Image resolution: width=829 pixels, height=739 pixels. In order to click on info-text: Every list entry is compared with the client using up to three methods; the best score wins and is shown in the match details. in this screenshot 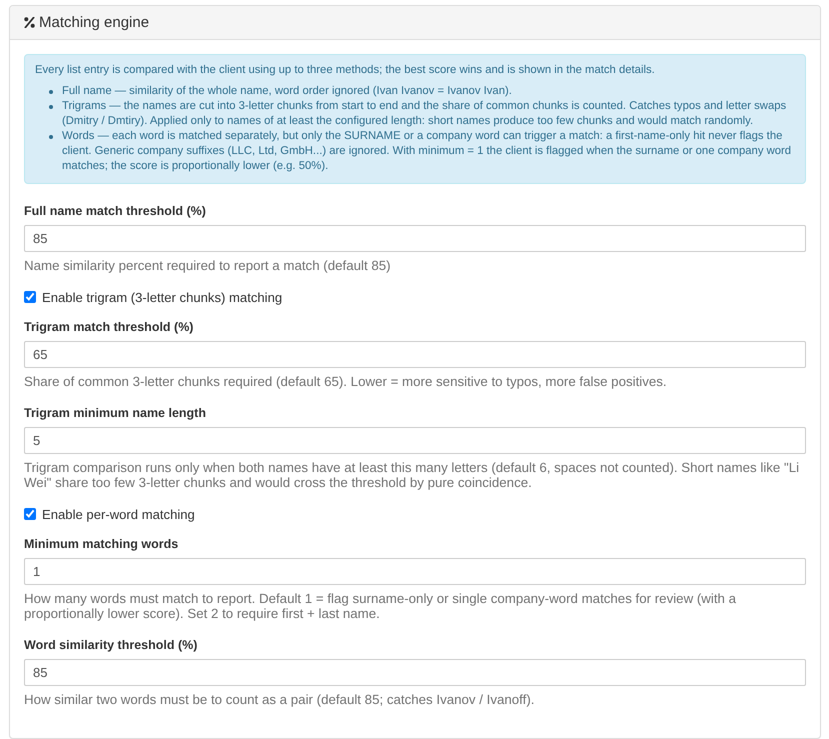, I will do `click(345, 70)`.